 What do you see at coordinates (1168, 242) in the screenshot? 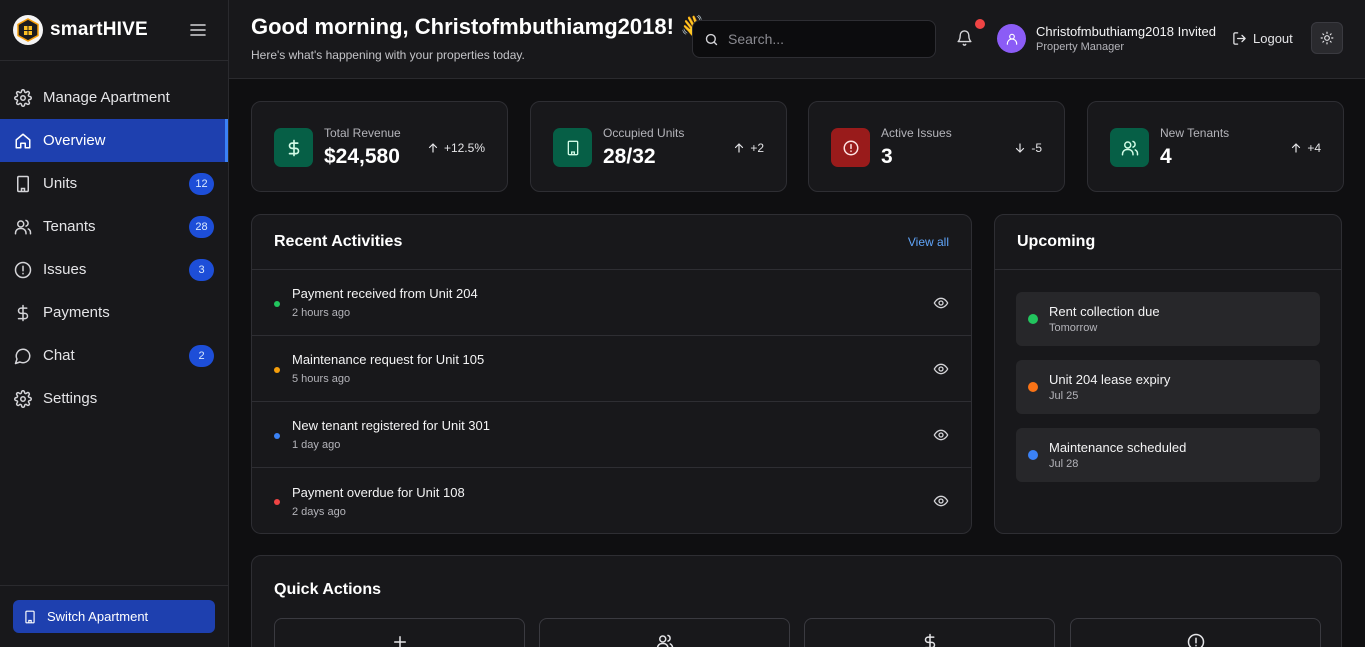
I see `panel-header: Upcoming` at bounding box center [1168, 242].